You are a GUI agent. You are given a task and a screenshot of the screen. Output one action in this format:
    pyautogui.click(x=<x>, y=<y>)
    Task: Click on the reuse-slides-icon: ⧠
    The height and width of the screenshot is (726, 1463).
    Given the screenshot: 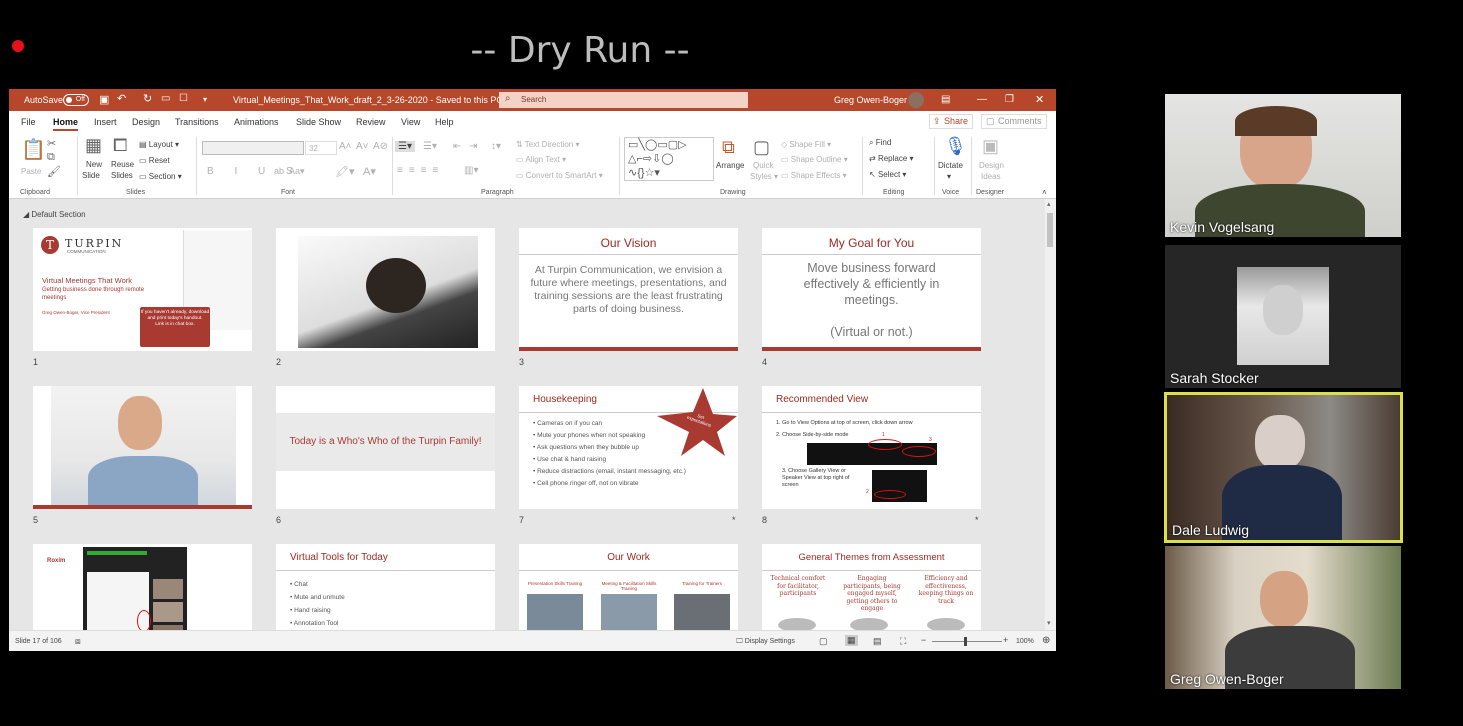 What is the action you would take?
    pyautogui.click(x=120, y=145)
    